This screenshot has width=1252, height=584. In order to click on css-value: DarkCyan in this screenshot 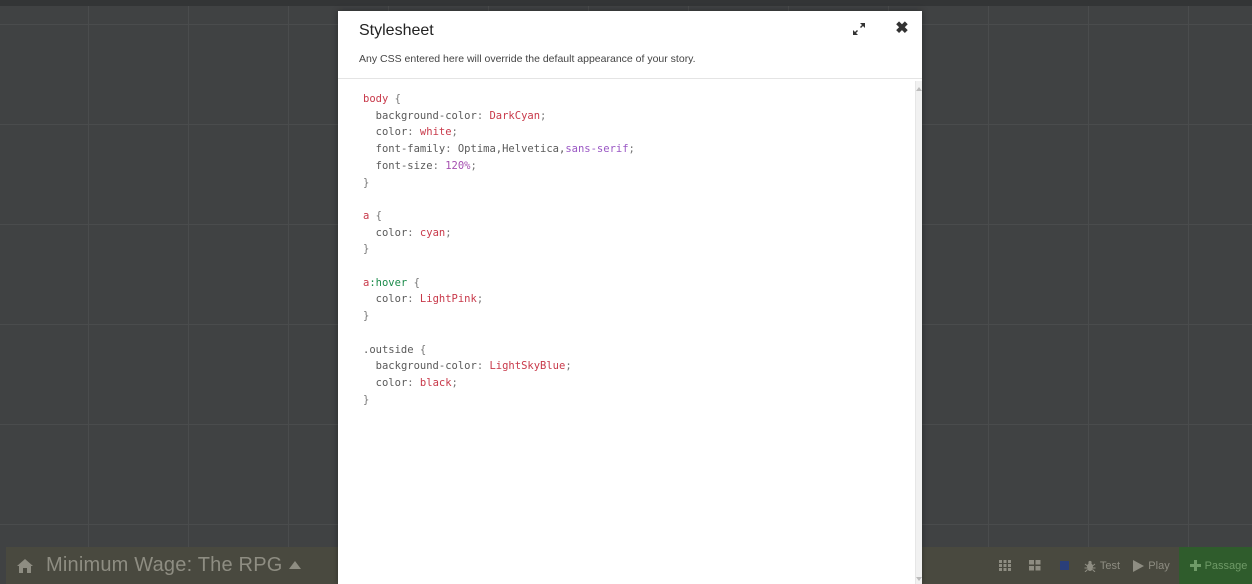, I will do `click(515, 115)`.